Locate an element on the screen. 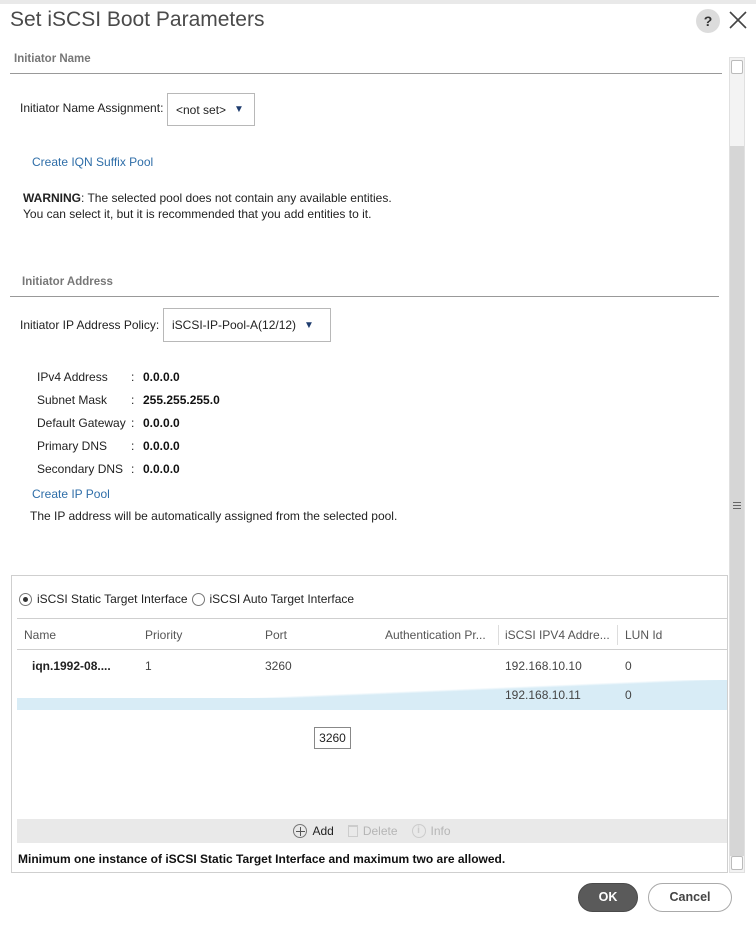  field-label: Default Gateway is located at coordinates (81, 423).